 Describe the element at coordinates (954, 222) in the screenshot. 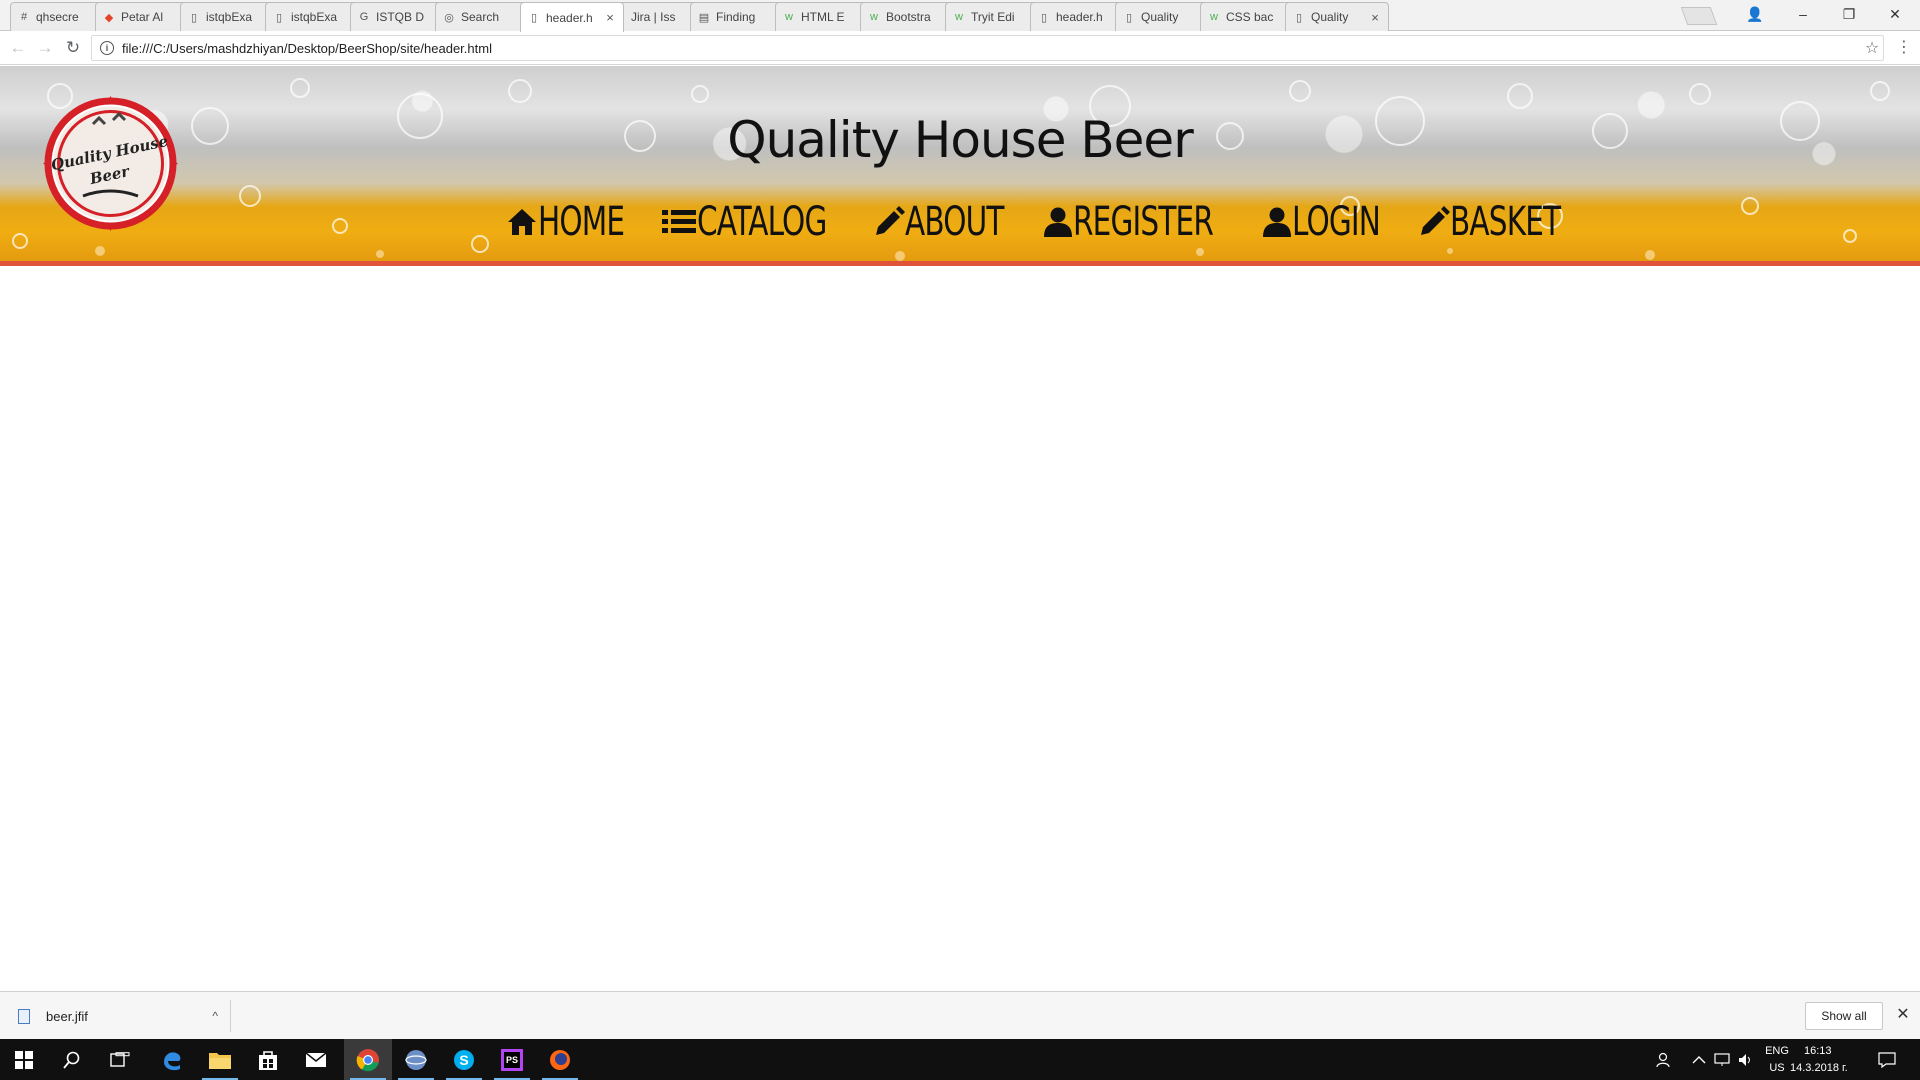

I see `nav-about-label: ABOUT` at that location.